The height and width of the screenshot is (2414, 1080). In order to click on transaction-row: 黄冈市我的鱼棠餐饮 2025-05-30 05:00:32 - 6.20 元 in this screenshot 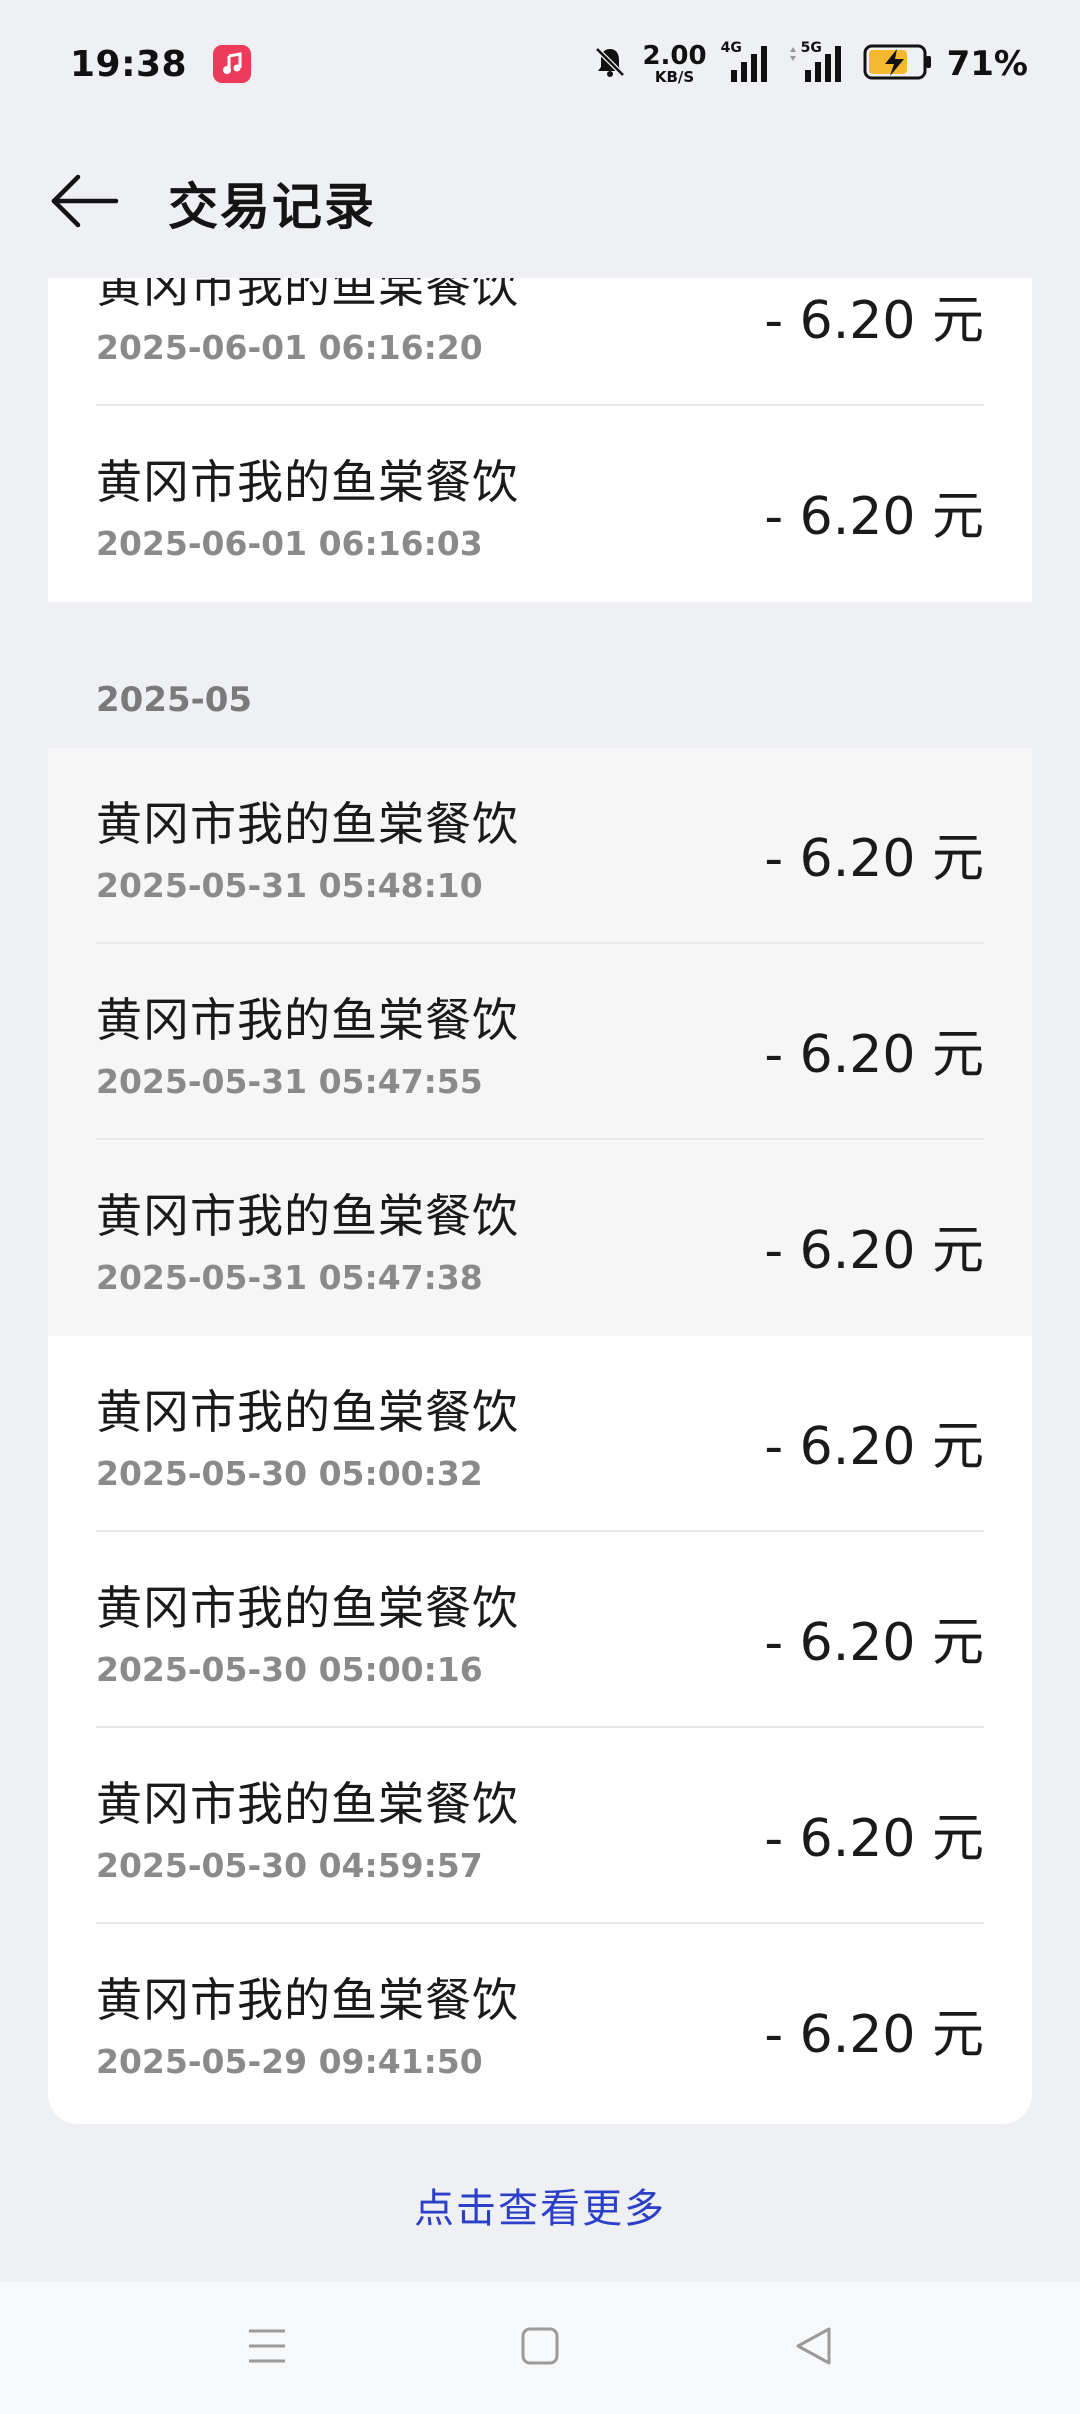, I will do `click(540, 1434)`.